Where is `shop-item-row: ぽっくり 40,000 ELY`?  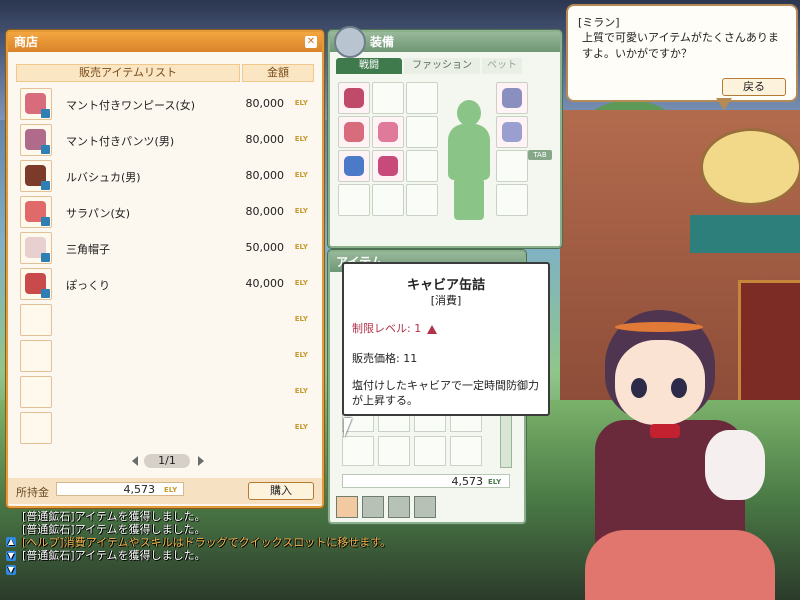
shop-item-row: ぽっくり 40,000 ELY is located at coordinates (164, 284).